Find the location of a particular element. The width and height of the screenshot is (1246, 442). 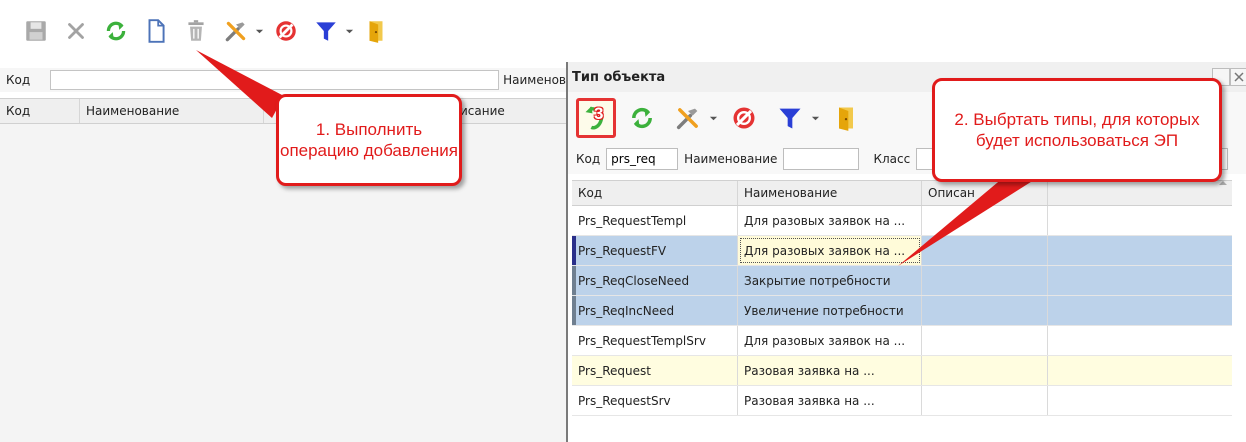

dialog-class-label: Класс is located at coordinates (892, 159).